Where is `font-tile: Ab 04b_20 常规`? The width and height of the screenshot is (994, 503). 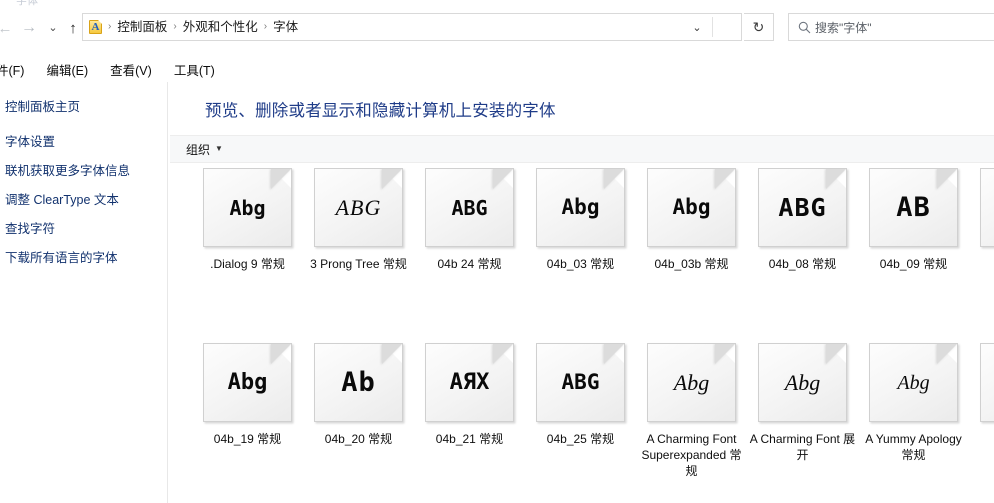 font-tile: Ab 04b_20 常规 is located at coordinates (358, 395).